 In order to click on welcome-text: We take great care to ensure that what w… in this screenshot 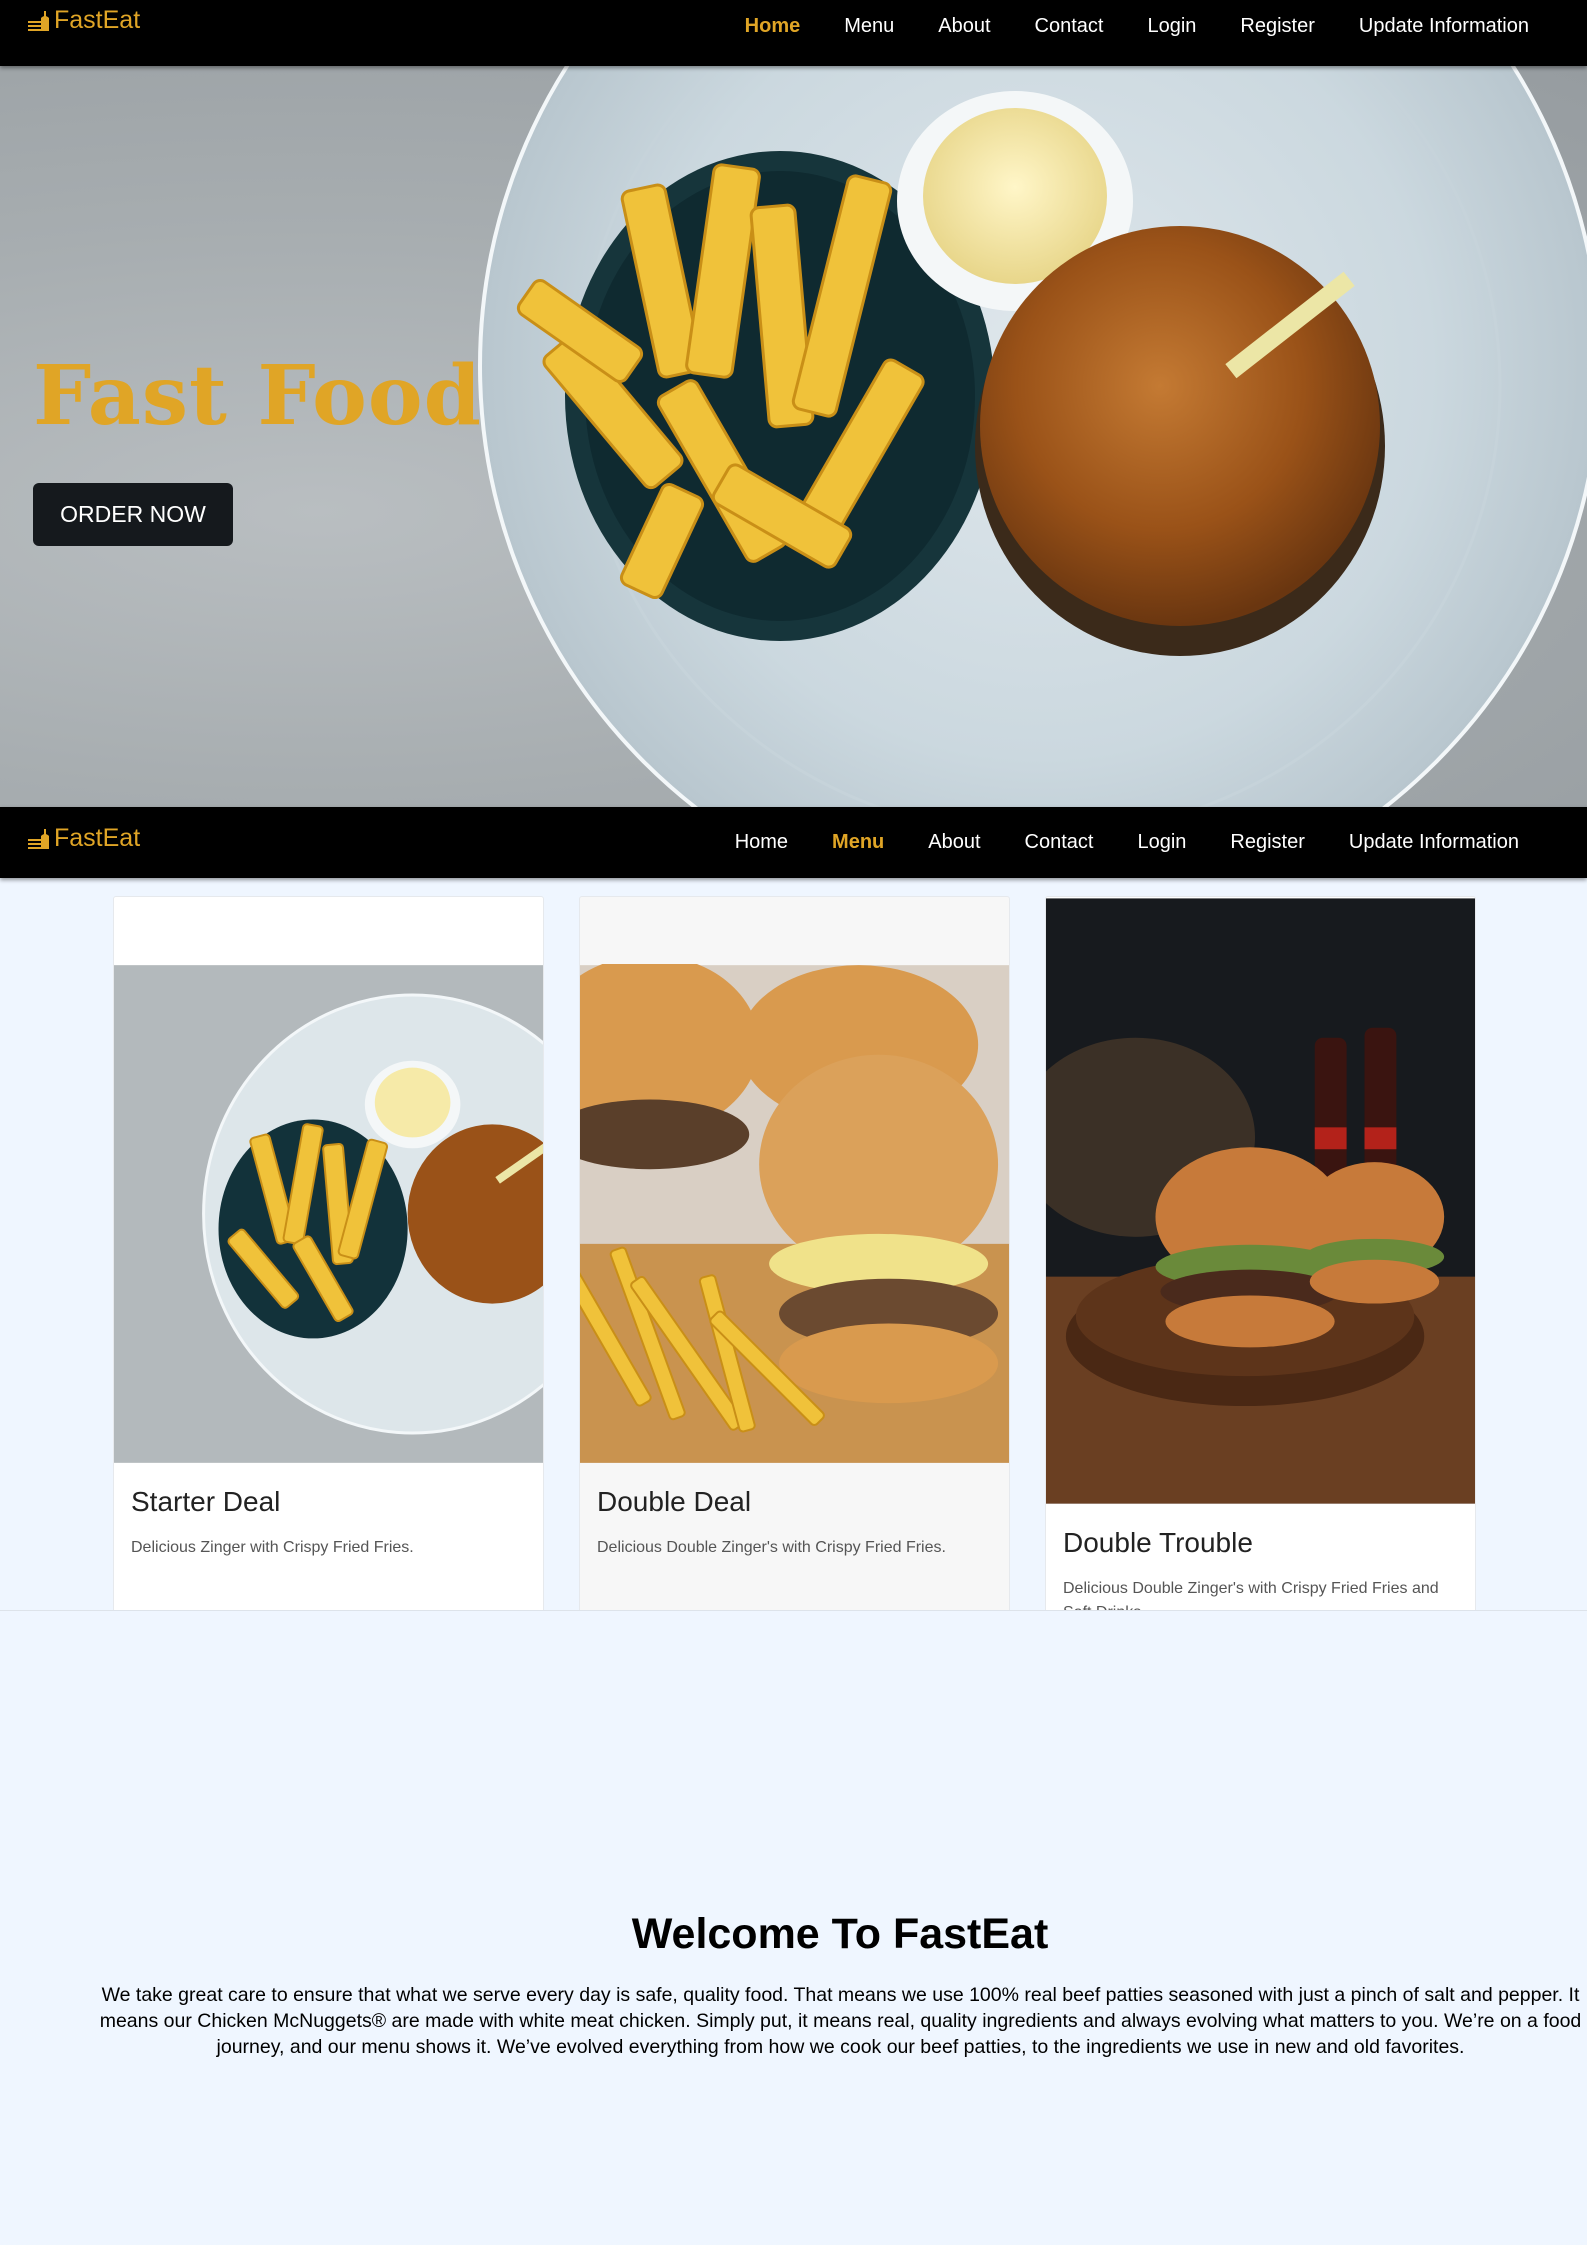, I will do `click(840, 2021)`.